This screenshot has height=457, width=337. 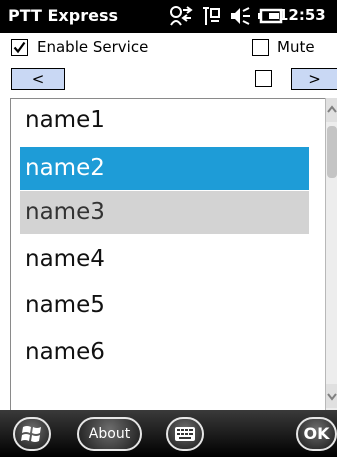 What do you see at coordinates (164, 168) in the screenshot?
I see `list-item-name2: name2` at bounding box center [164, 168].